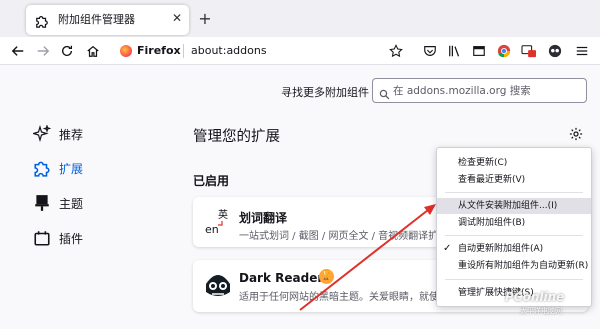 The height and width of the screenshot is (329, 600). What do you see at coordinates (71, 238) in the screenshot?
I see `sidebar-item-label: 插件` at bounding box center [71, 238].